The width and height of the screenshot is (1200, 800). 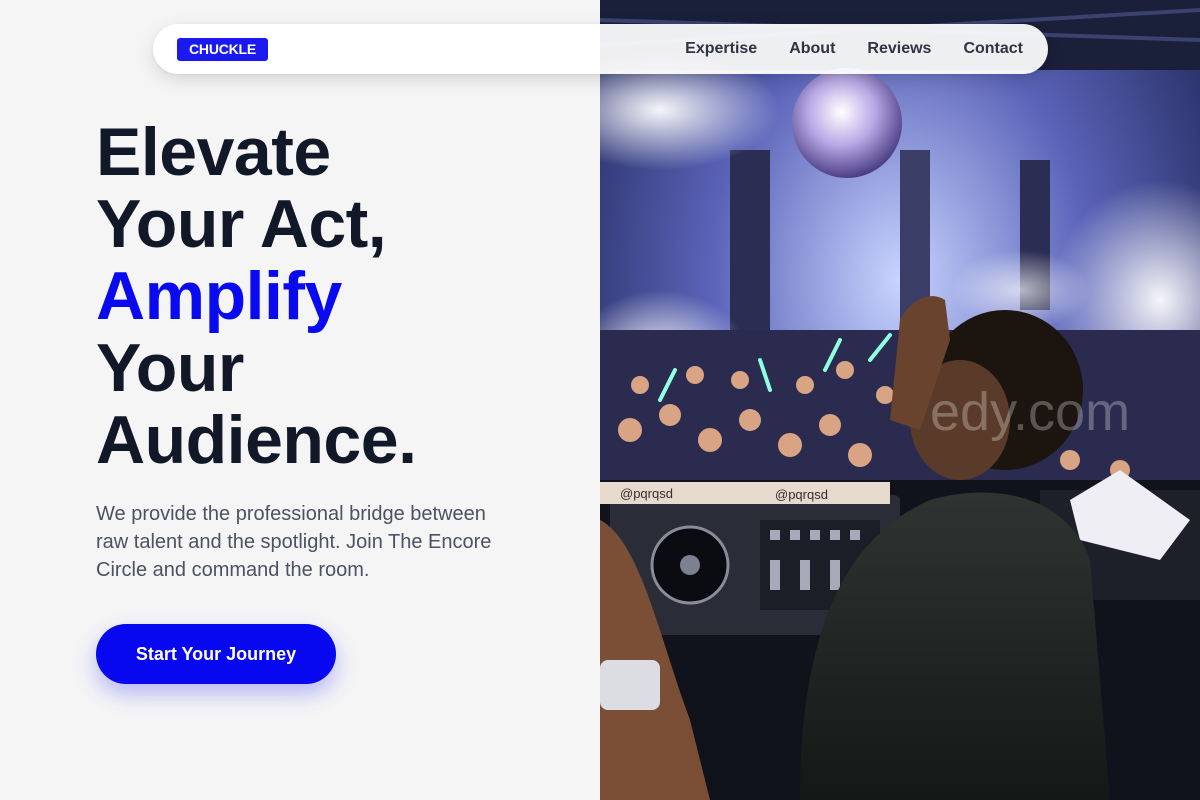 What do you see at coordinates (899, 49) in the screenshot?
I see `nav-link-reviews: Reviews` at bounding box center [899, 49].